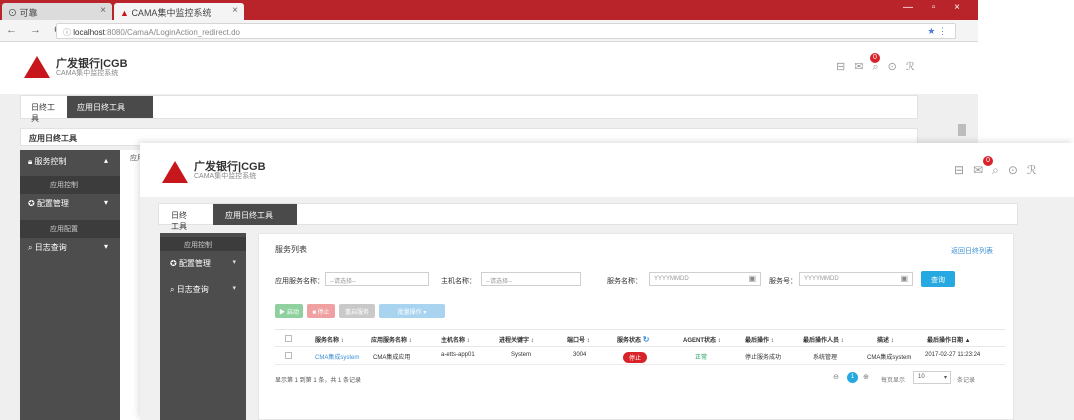 Image resolution: width=1074 pixels, height=420 pixels. What do you see at coordinates (70, 229) in the screenshot?
I see `sidebar-sub-app-config: 应用配置` at bounding box center [70, 229].